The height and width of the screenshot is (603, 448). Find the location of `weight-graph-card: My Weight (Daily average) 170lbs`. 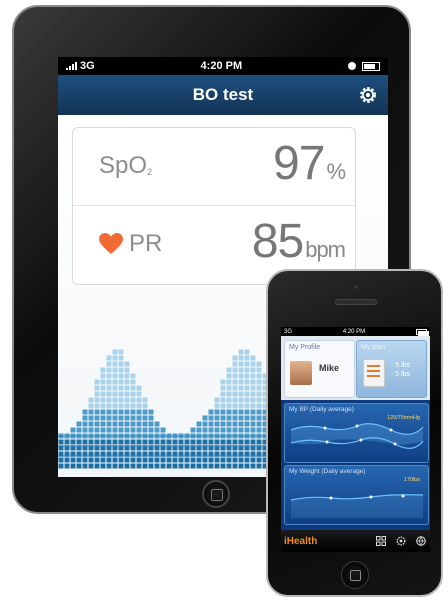

weight-graph-card: My Weight (Daily average) 170lbs is located at coordinates (356, 495).